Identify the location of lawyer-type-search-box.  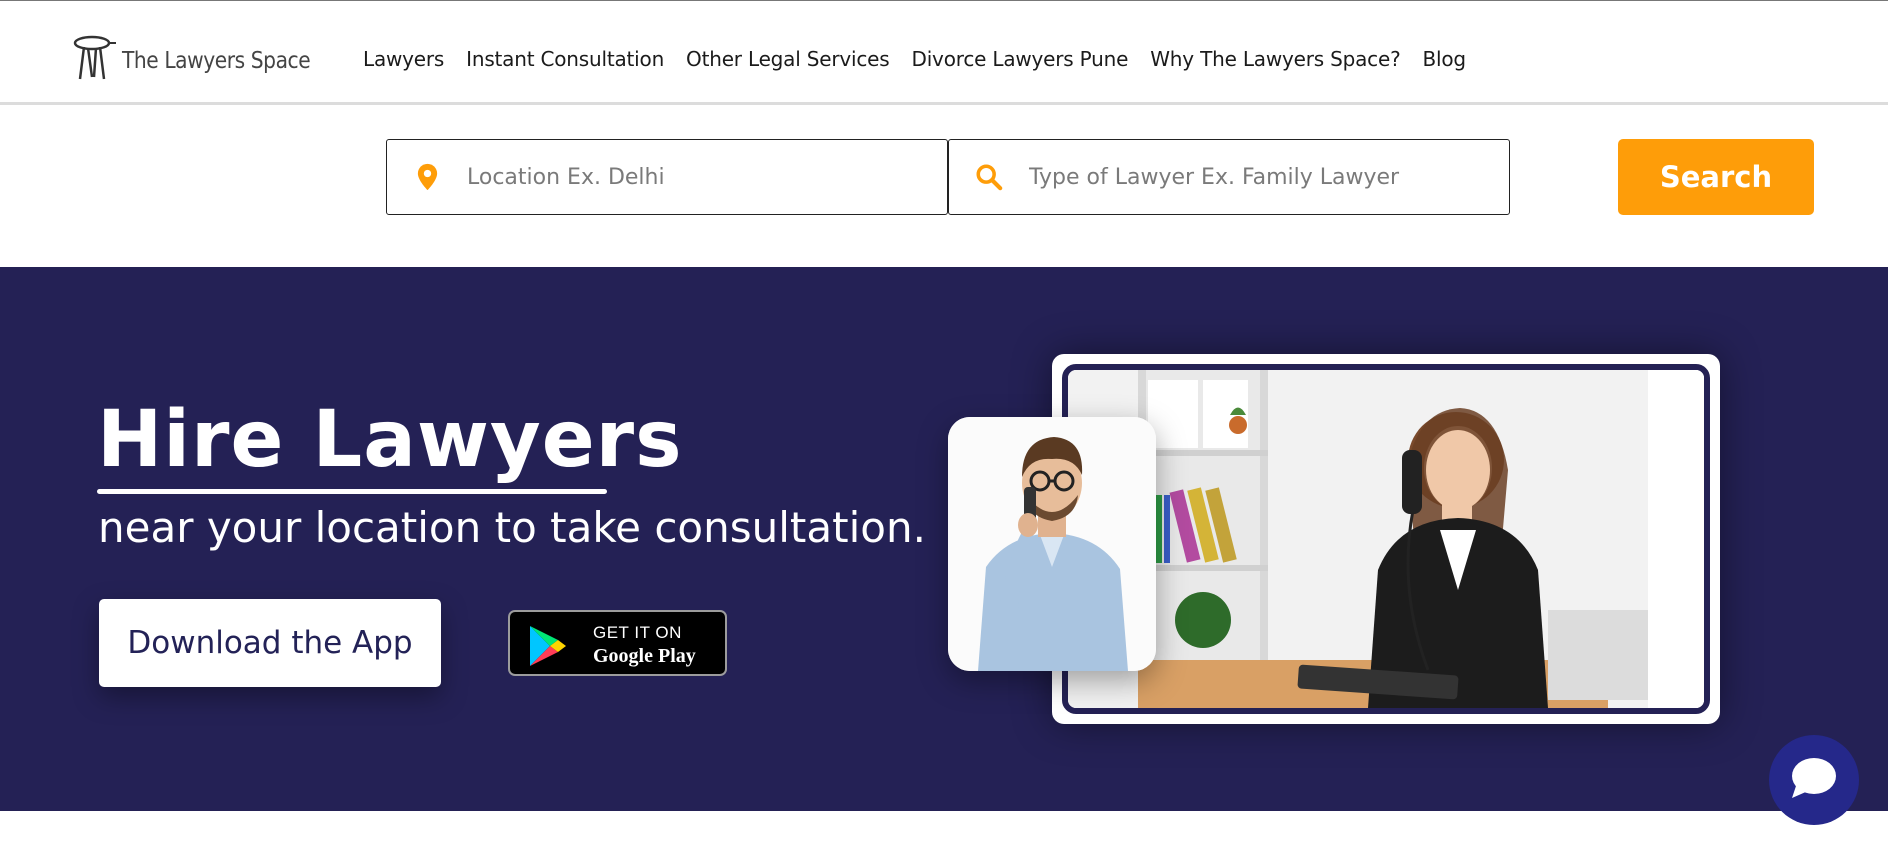
(1229, 177).